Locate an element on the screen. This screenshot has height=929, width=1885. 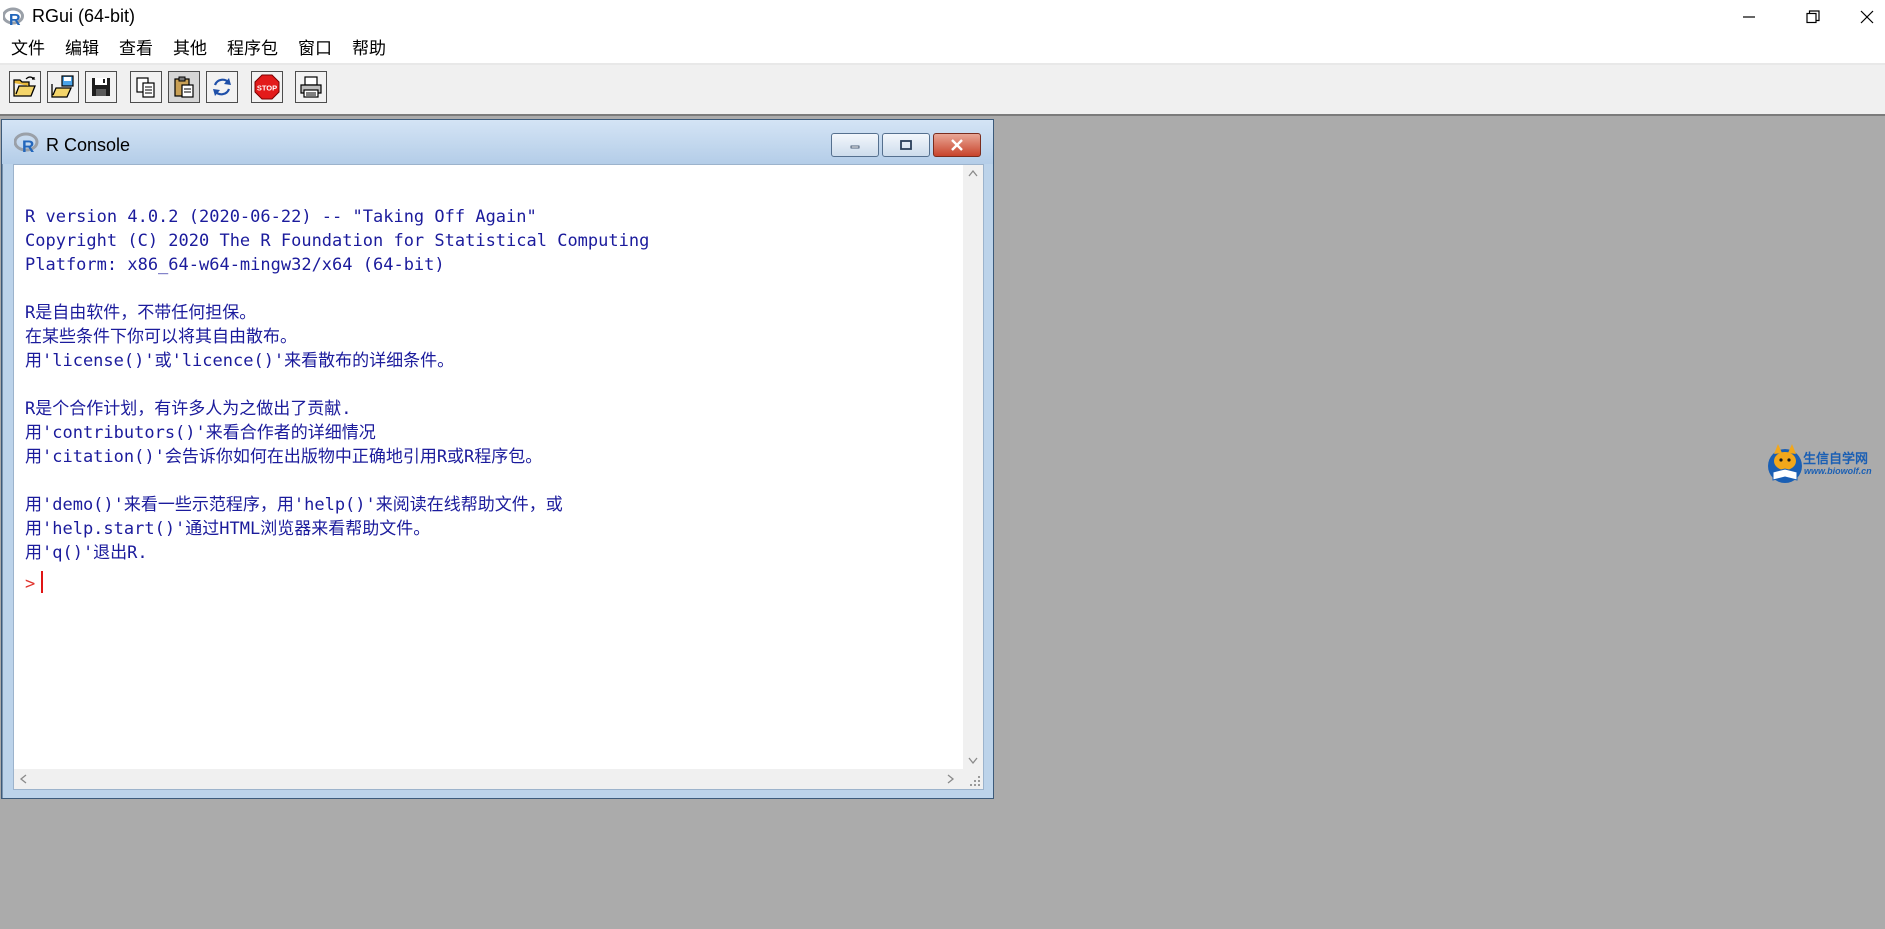
stop-button: STOP is located at coordinates (267, 87).